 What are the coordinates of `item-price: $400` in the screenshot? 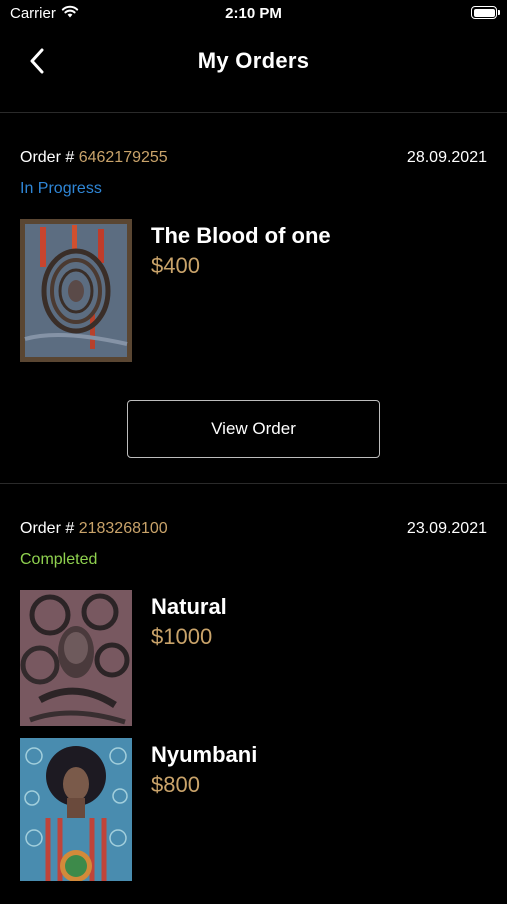 It's located at (175, 265).